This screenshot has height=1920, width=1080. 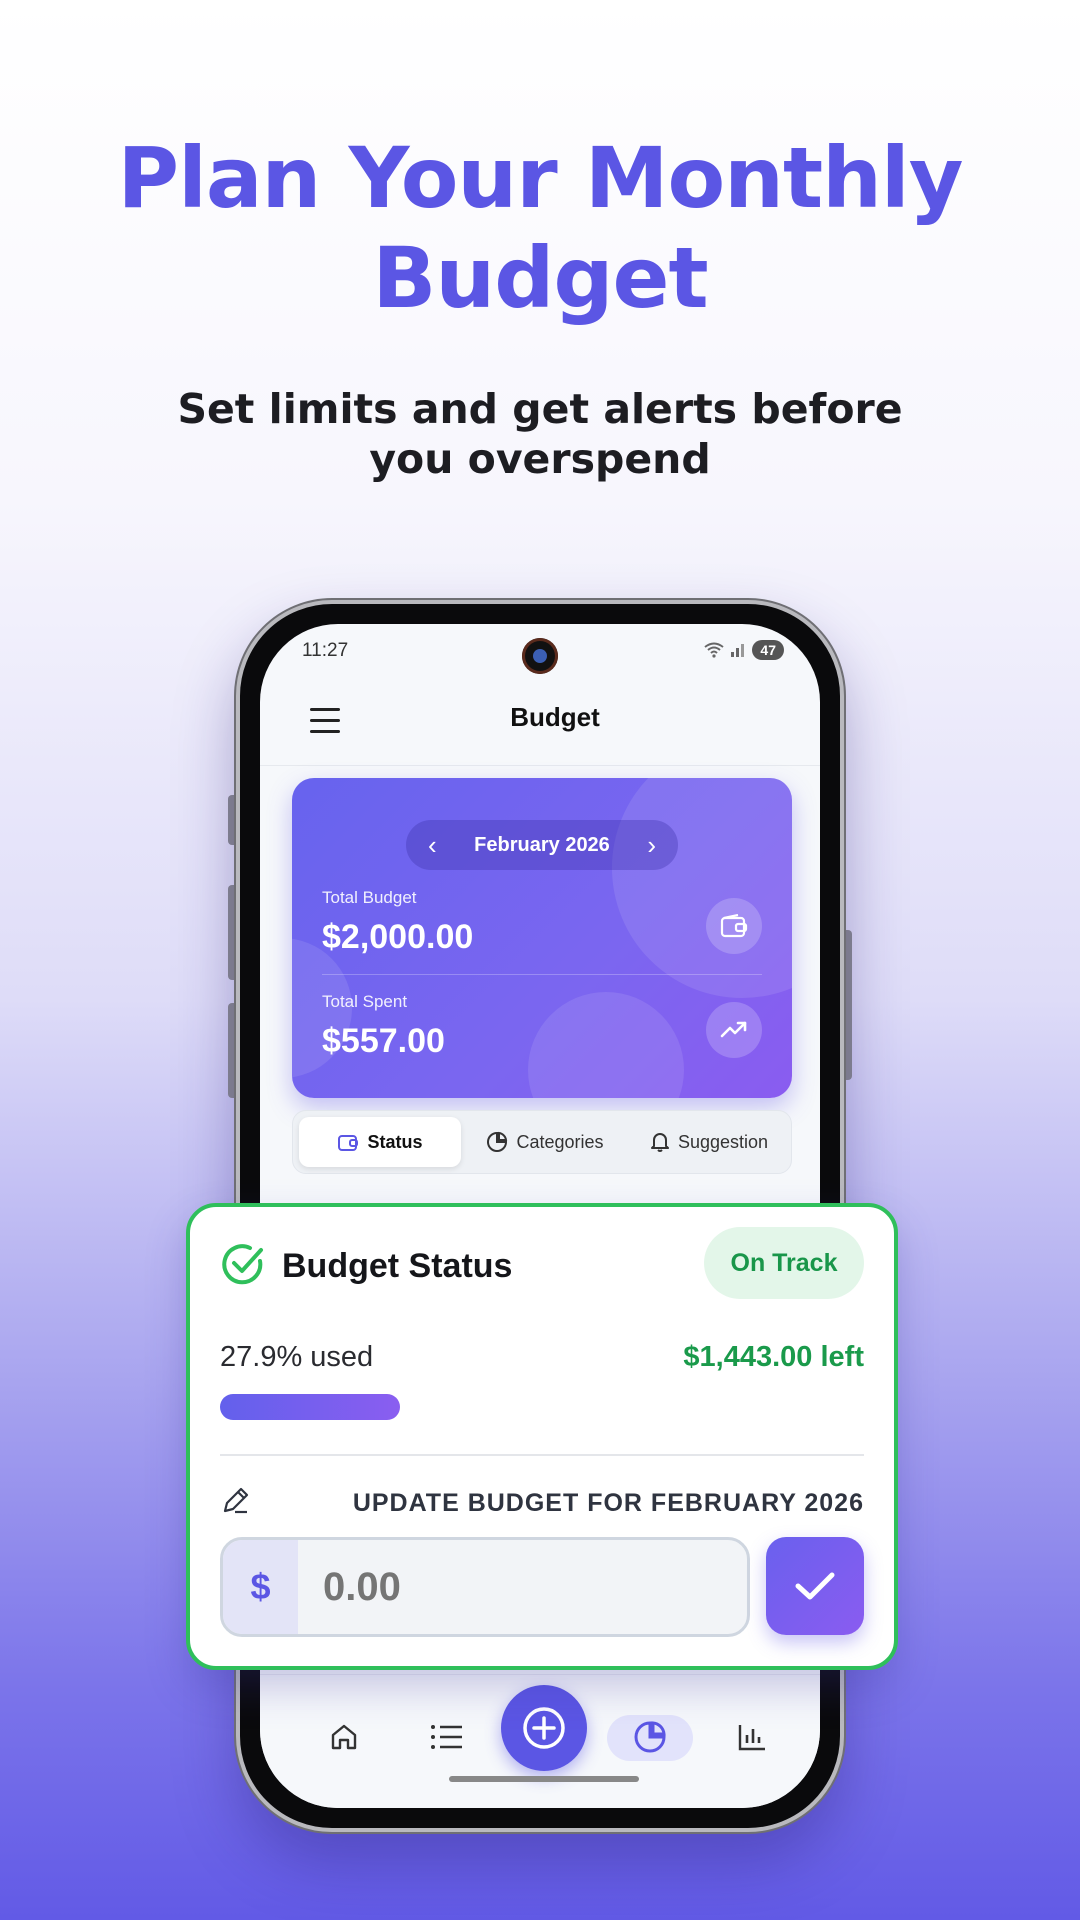 I want to click on tab-suggestion: Suggestion, so click(x=709, y=1142).